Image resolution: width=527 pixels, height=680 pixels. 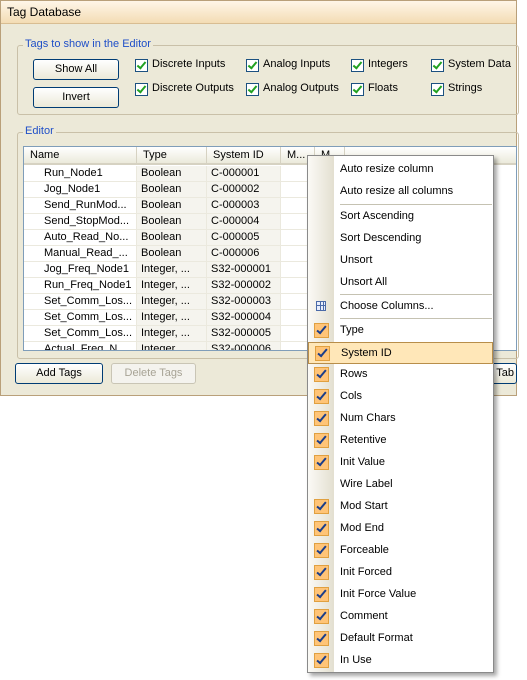 What do you see at coordinates (363, 462) in the screenshot?
I see `menu-item-label: Init Value` at bounding box center [363, 462].